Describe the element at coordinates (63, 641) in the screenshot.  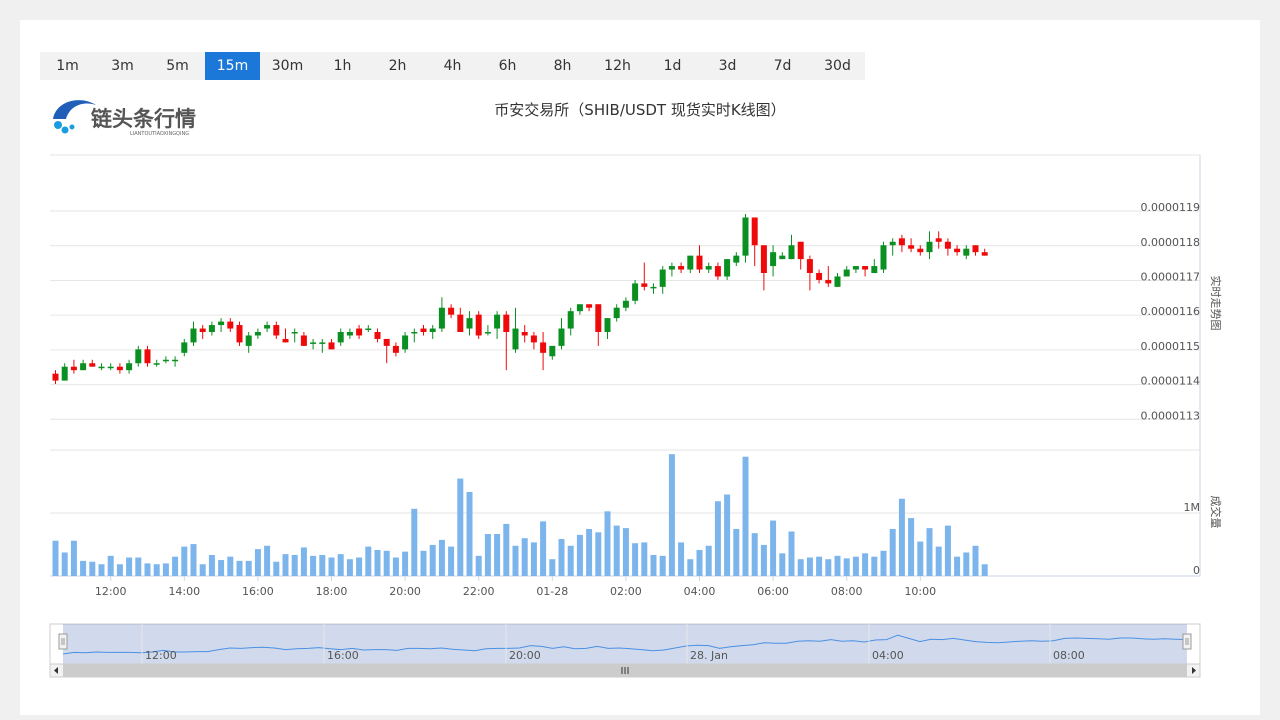
I see `navigator-handle-left` at that location.